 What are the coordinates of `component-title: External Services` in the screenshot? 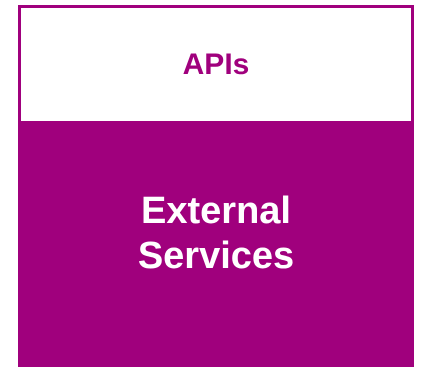 It's located at (216, 234).